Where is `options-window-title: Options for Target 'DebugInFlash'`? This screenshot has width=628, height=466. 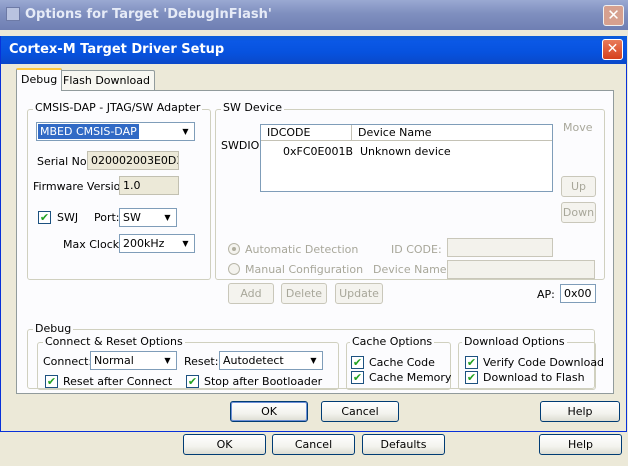
options-window-title: Options for Target 'DebugInFlash' is located at coordinates (148, 14).